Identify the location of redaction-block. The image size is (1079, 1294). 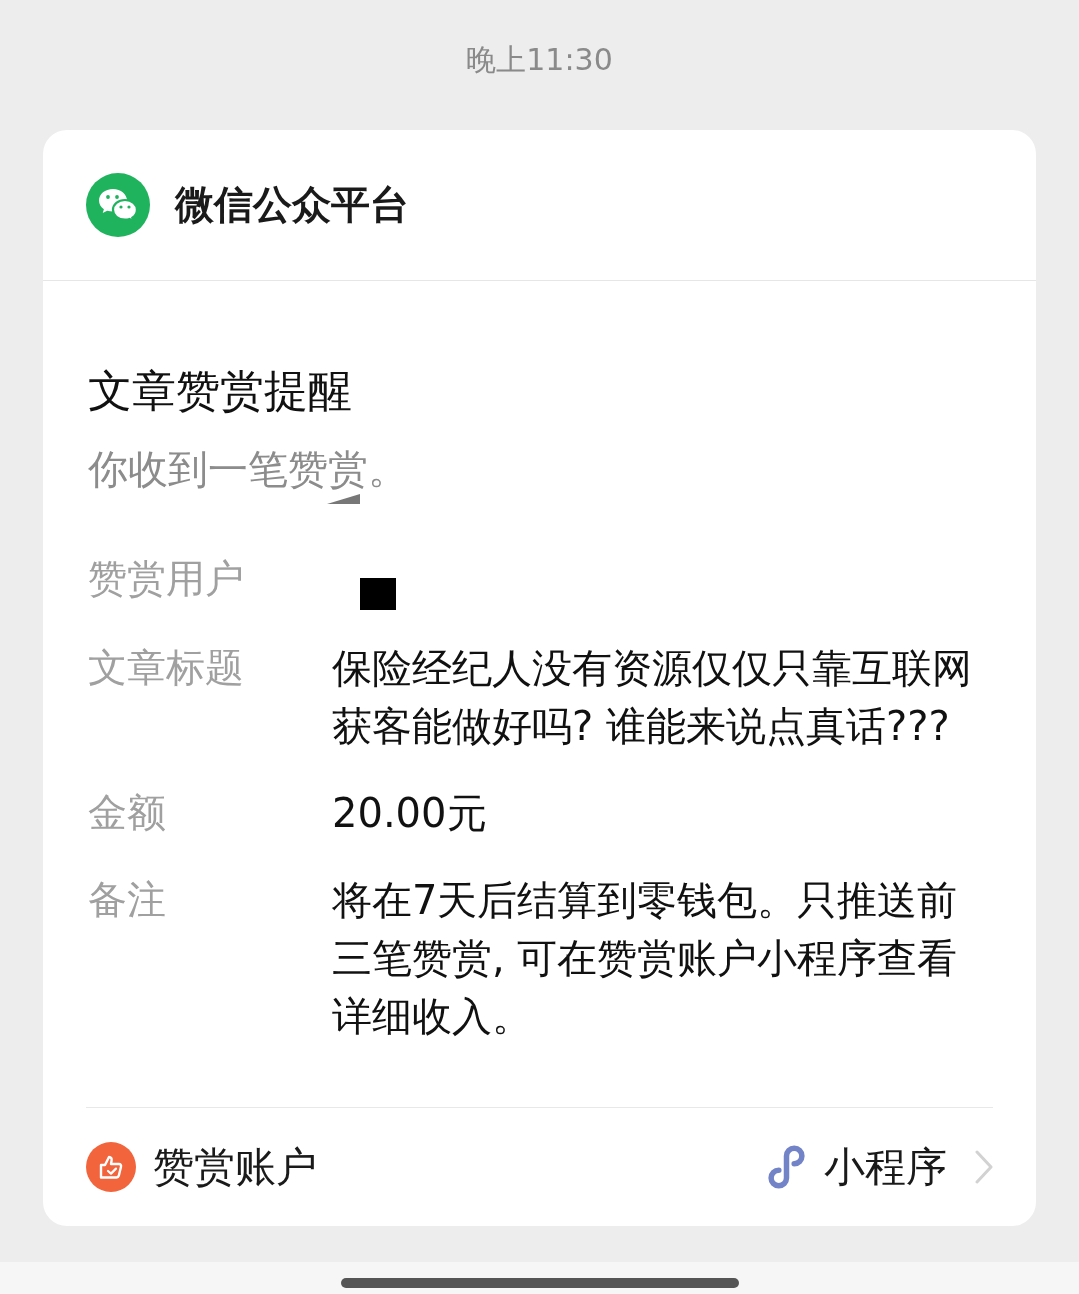
(378, 594).